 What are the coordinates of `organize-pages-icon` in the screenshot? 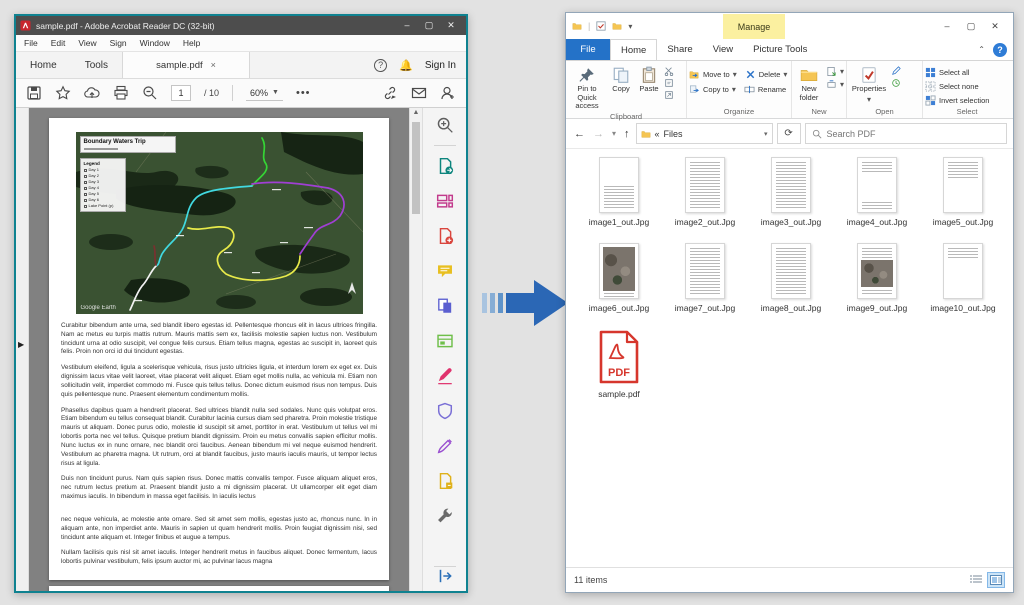 It's located at (445, 201).